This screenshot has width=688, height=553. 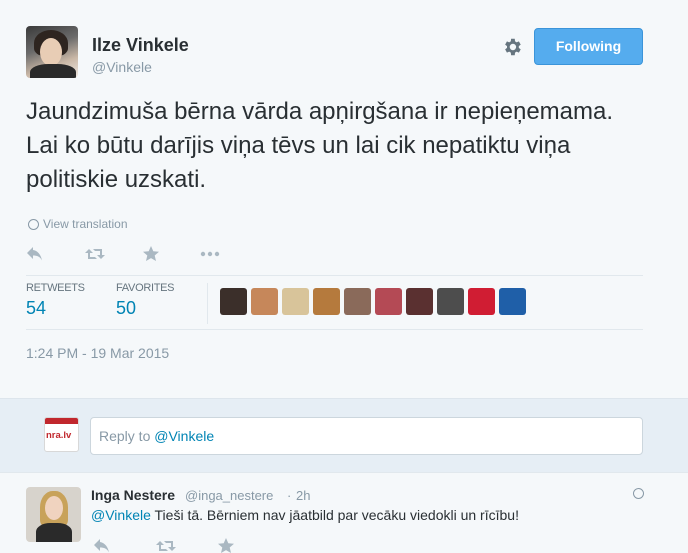 What do you see at coordinates (366, 436) in the screenshot?
I see `reply-input: Reply to @Vinkele` at bounding box center [366, 436].